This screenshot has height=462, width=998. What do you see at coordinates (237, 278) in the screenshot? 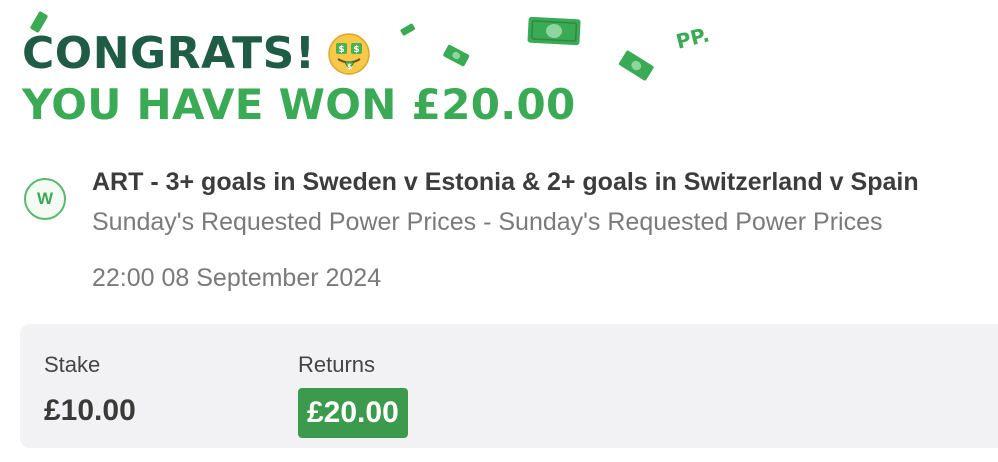
I see `bet-datetime: 22:00 08 September 2024` at bounding box center [237, 278].